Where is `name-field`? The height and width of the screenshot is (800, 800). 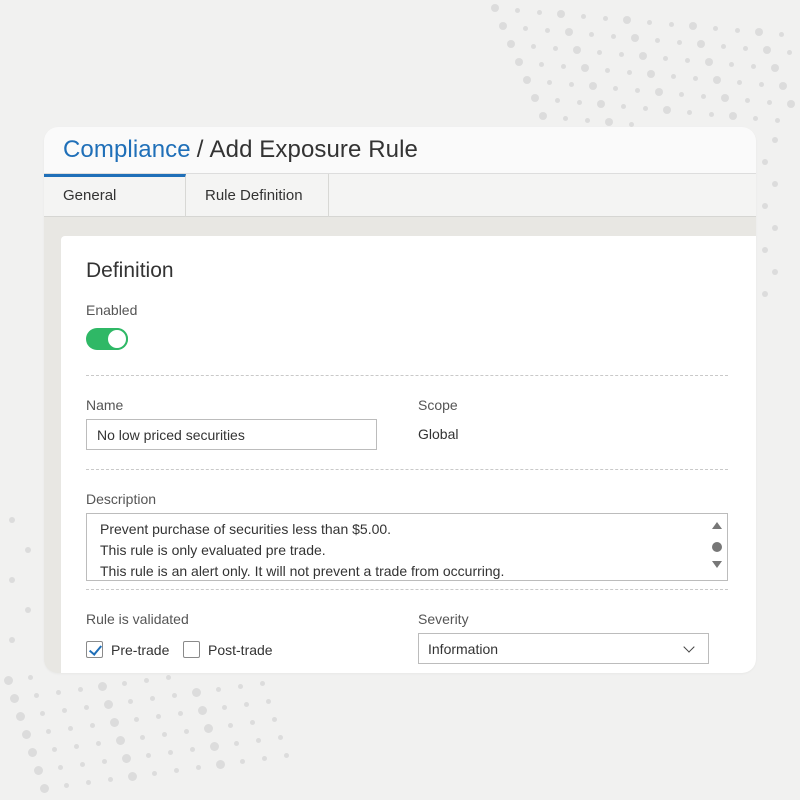 name-field is located at coordinates (231, 434).